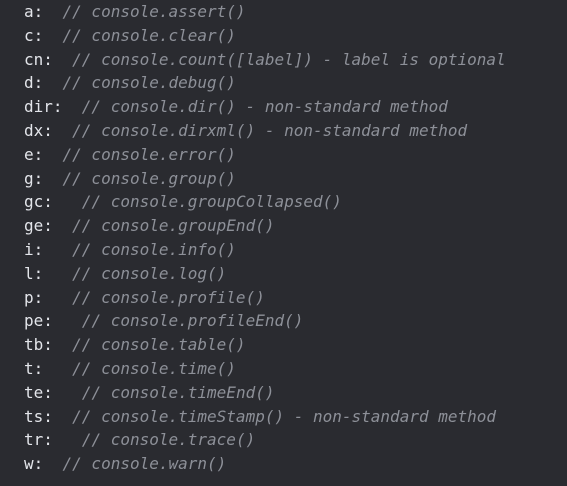 The image size is (567, 486). I want to click on code-line-clear: c: // console.clear(), so click(130, 36).